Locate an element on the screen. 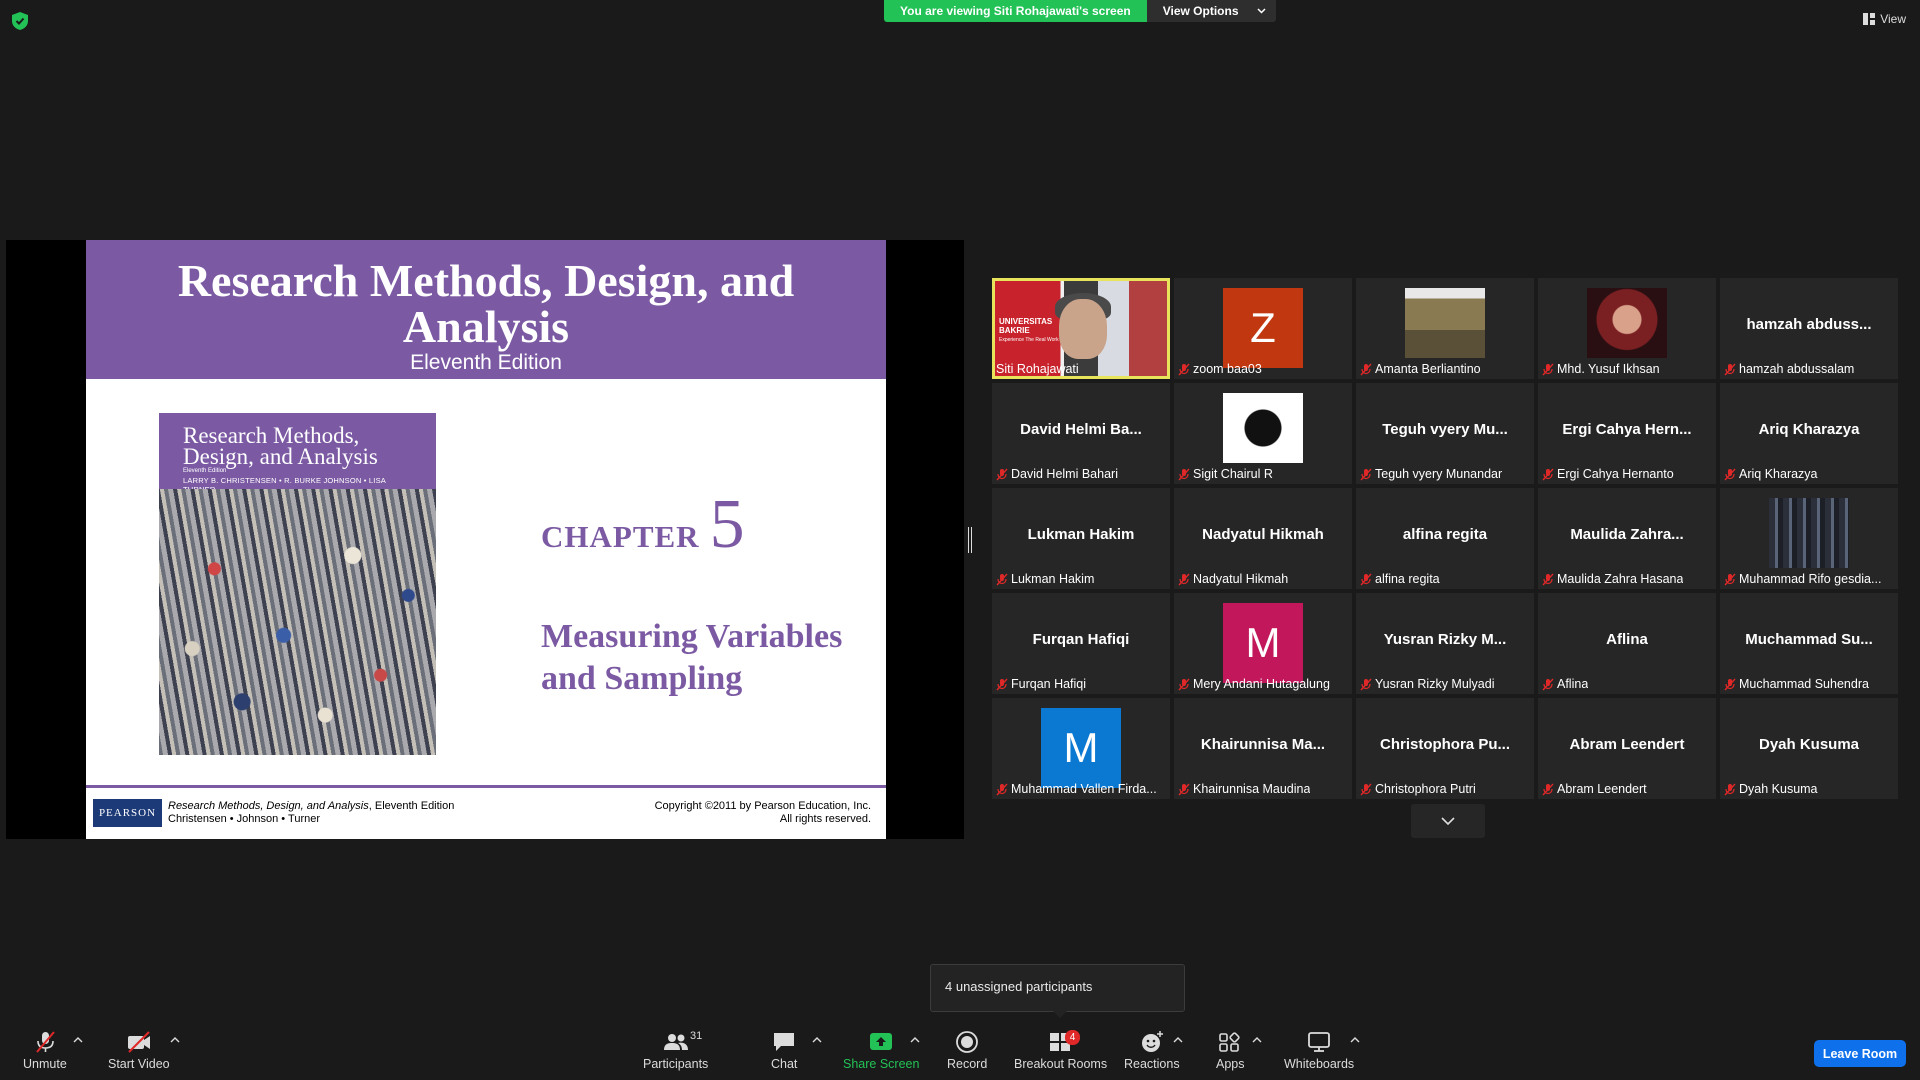  participant-tile: Christophora Pu... Christophora Putri is located at coordinates (1445, 748).